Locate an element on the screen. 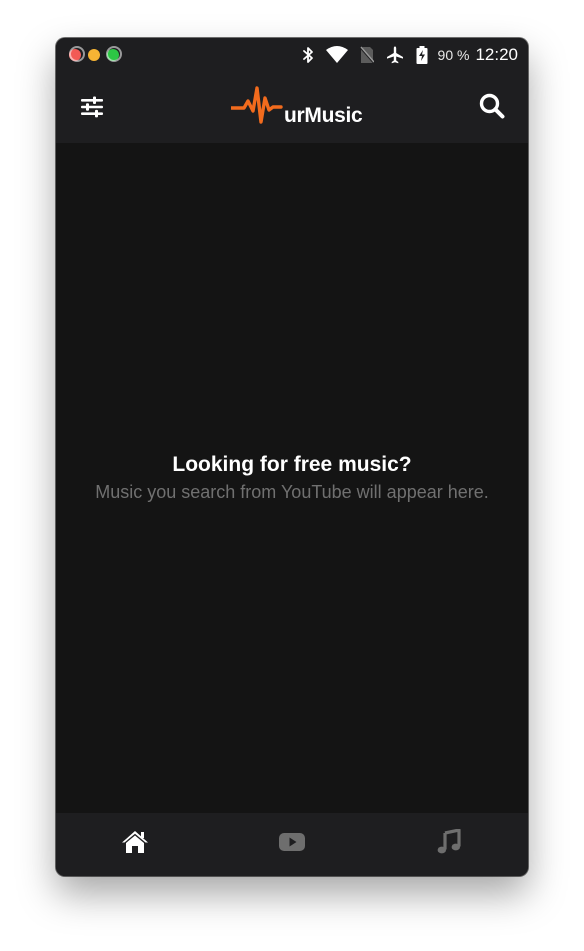 The image size is (584, 951). app-logo: urMusic is located at coordinates (297, 105).